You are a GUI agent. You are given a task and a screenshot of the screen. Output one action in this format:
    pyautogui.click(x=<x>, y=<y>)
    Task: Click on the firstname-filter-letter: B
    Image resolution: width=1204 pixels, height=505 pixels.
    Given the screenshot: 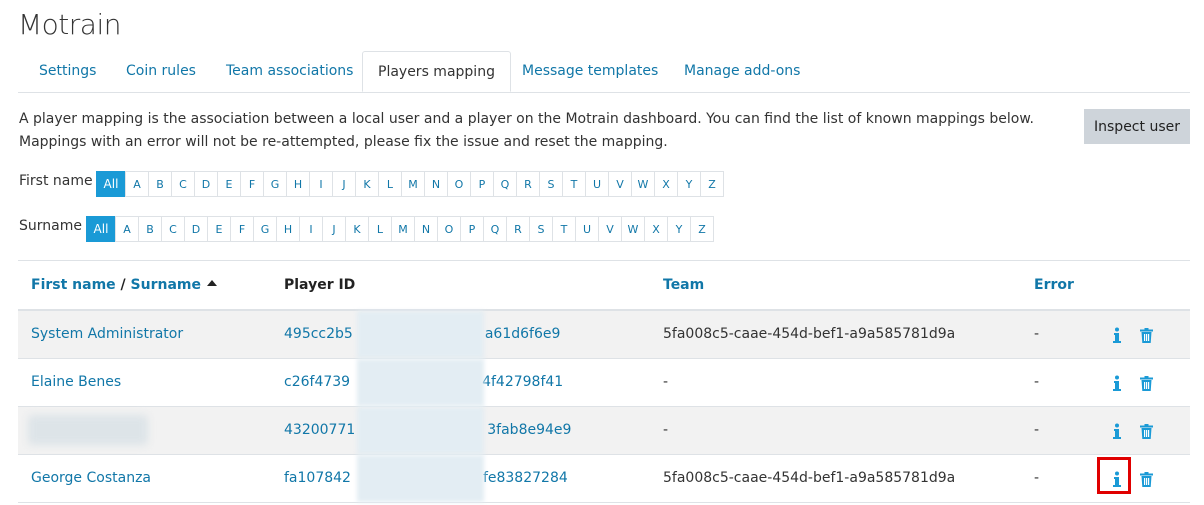 What is the action you would take?
    pyautogui.click(x=160, y=184)
    